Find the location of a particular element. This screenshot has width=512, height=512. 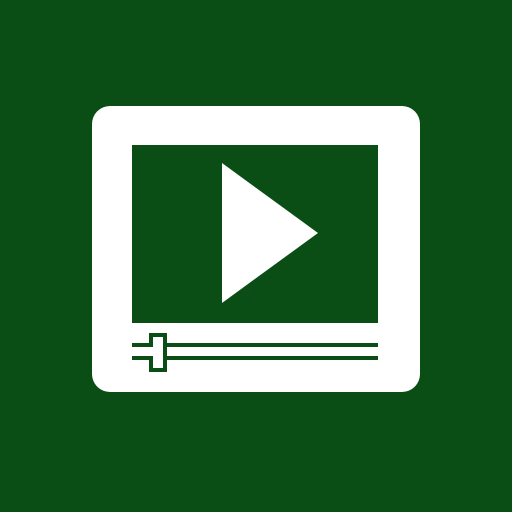

progress-handle-center is located at coordinates (158, 352).